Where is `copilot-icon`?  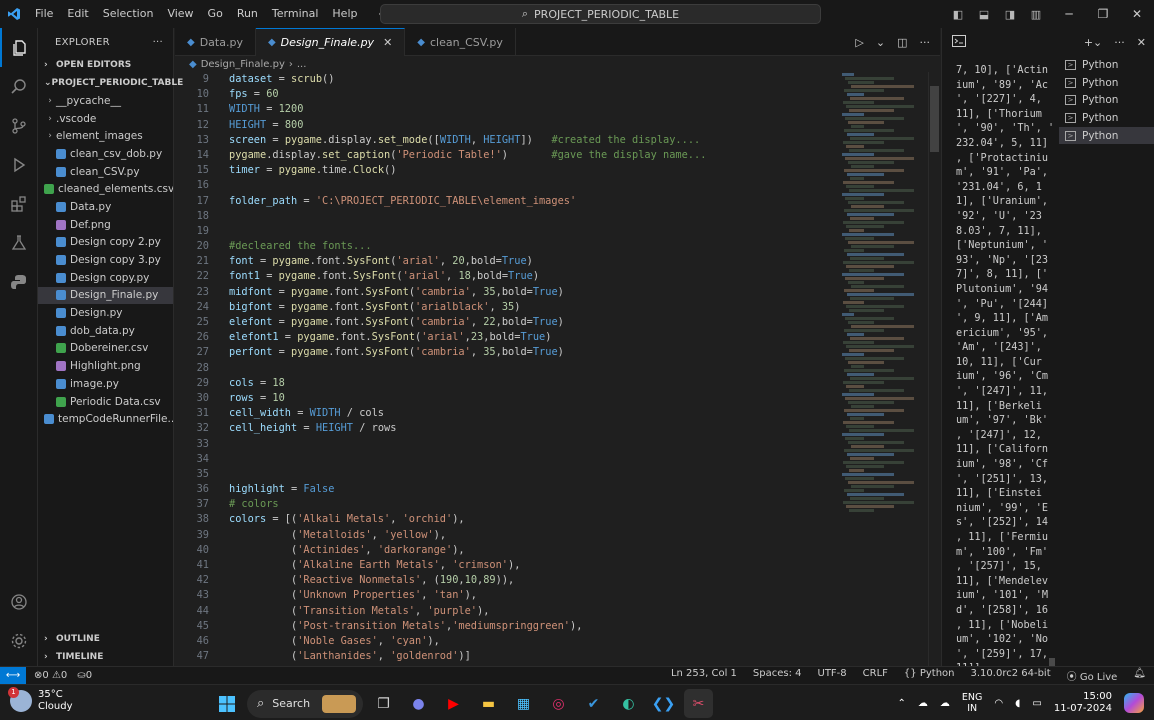
copilot-icon is located at coordinates (1134, 703).